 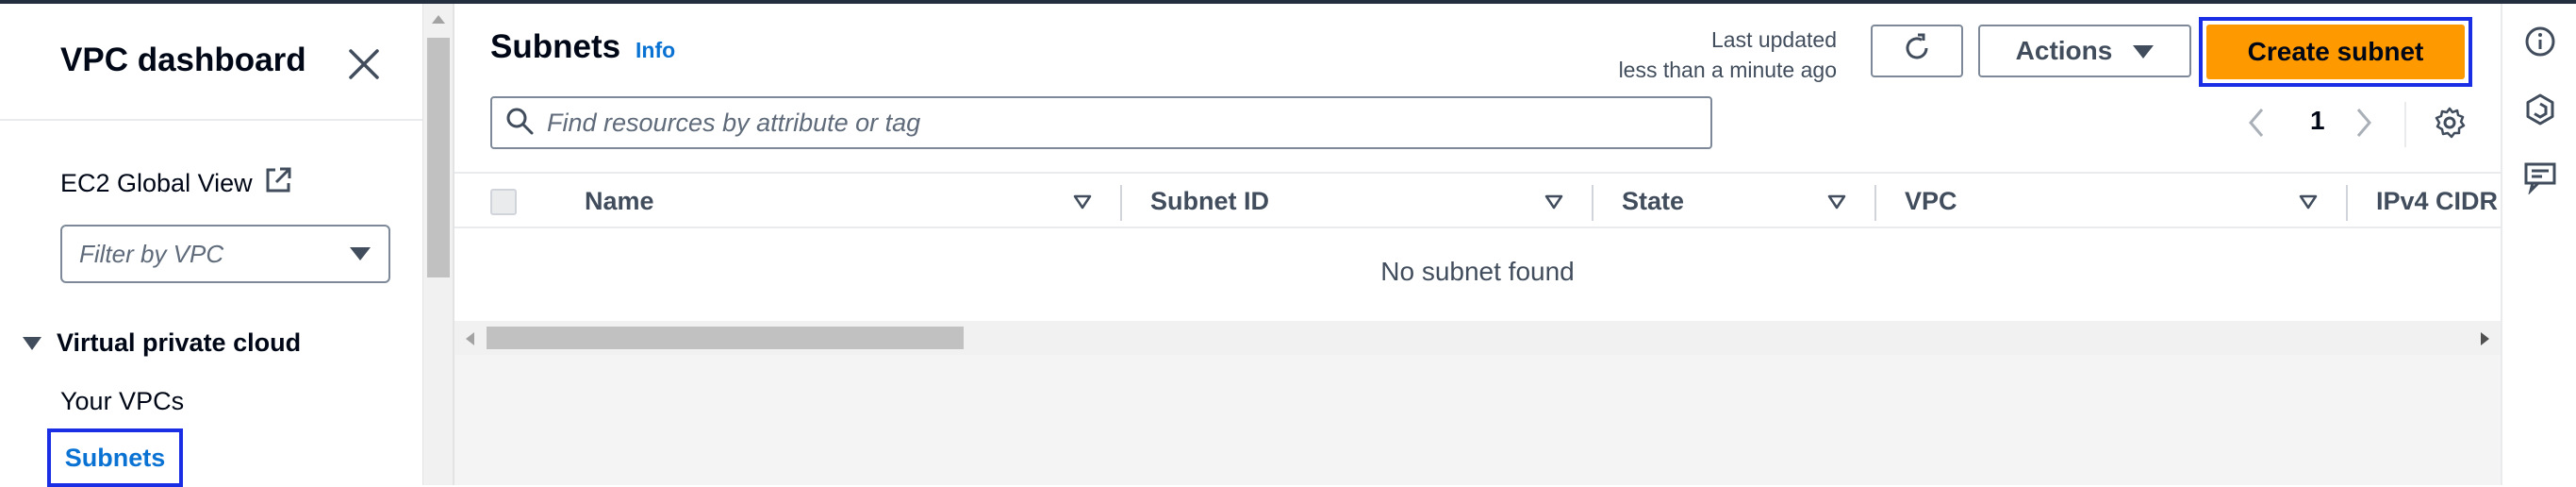 What do you see at coordinates (1477, 271) in the screenshot?
I see `empty-state-message: No subnet found` at bounding box center [1477, 271].